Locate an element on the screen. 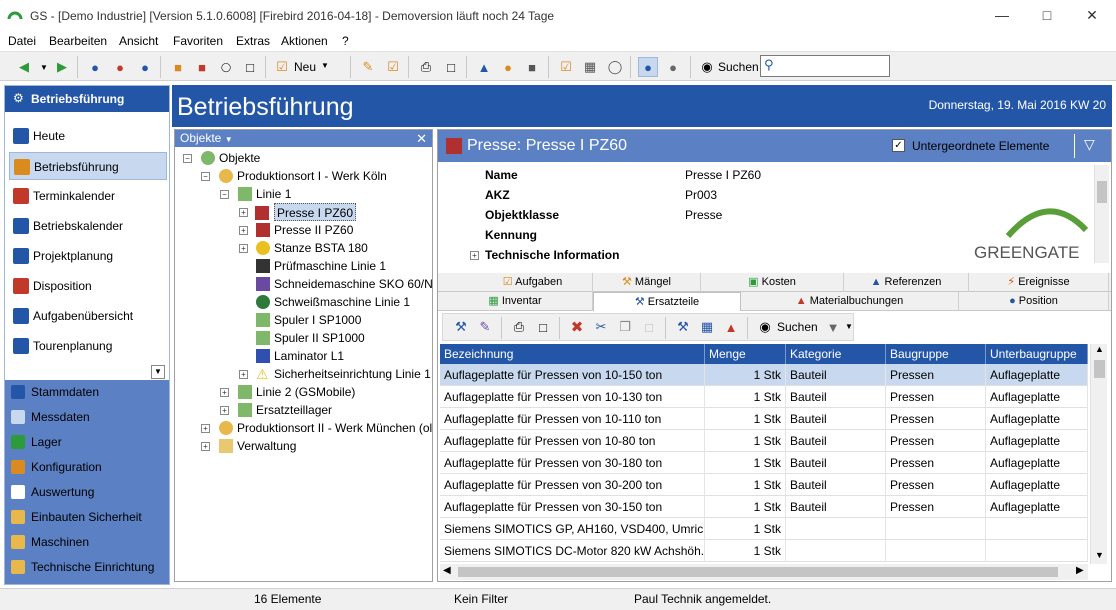 The height and width of the screenshot is (610, 1116). back-dropdown-icon: ▼ is located at coordinates (44, 67).